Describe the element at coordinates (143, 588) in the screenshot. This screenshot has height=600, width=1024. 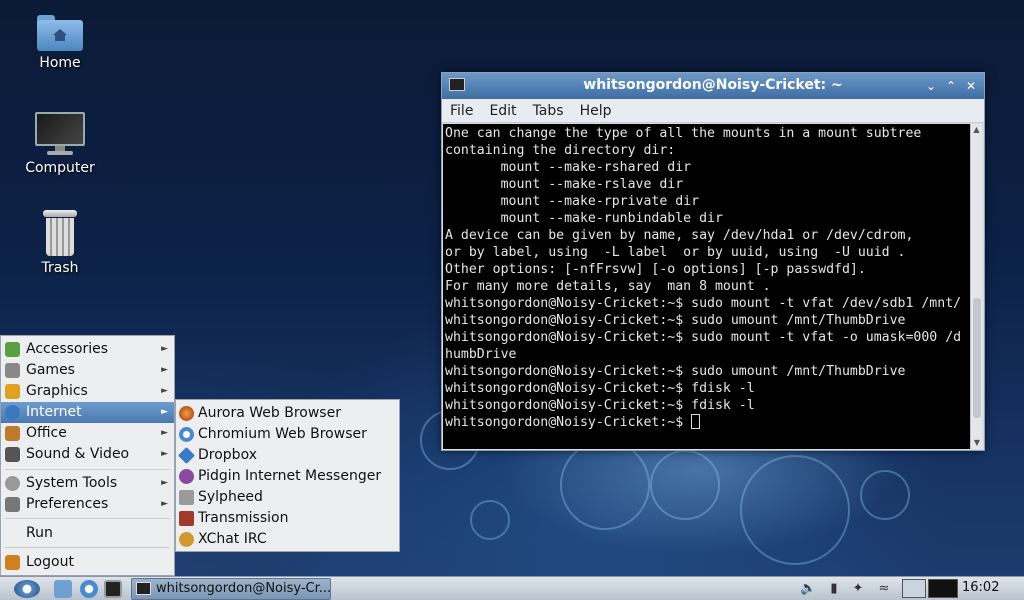
I see `terminal-task-icon` at that location.